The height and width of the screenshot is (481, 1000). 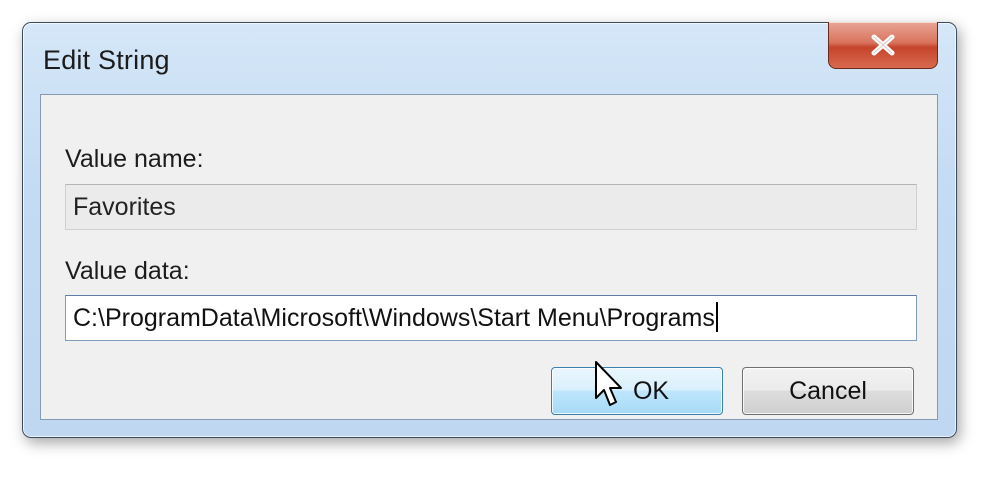 I want to click on cancel-button: Cancel, so click(x=828, y=391).